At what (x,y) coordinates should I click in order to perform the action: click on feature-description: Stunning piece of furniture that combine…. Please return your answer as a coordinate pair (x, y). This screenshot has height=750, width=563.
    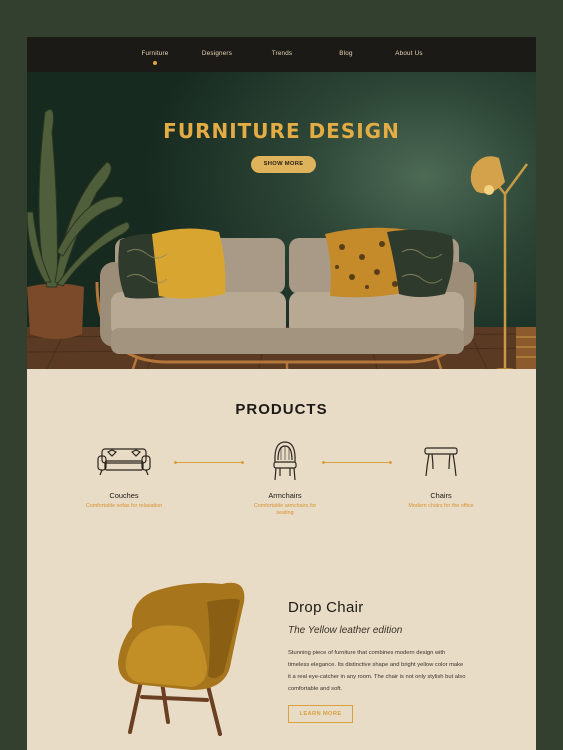
    Looking at the image, I should click on (377, 671).